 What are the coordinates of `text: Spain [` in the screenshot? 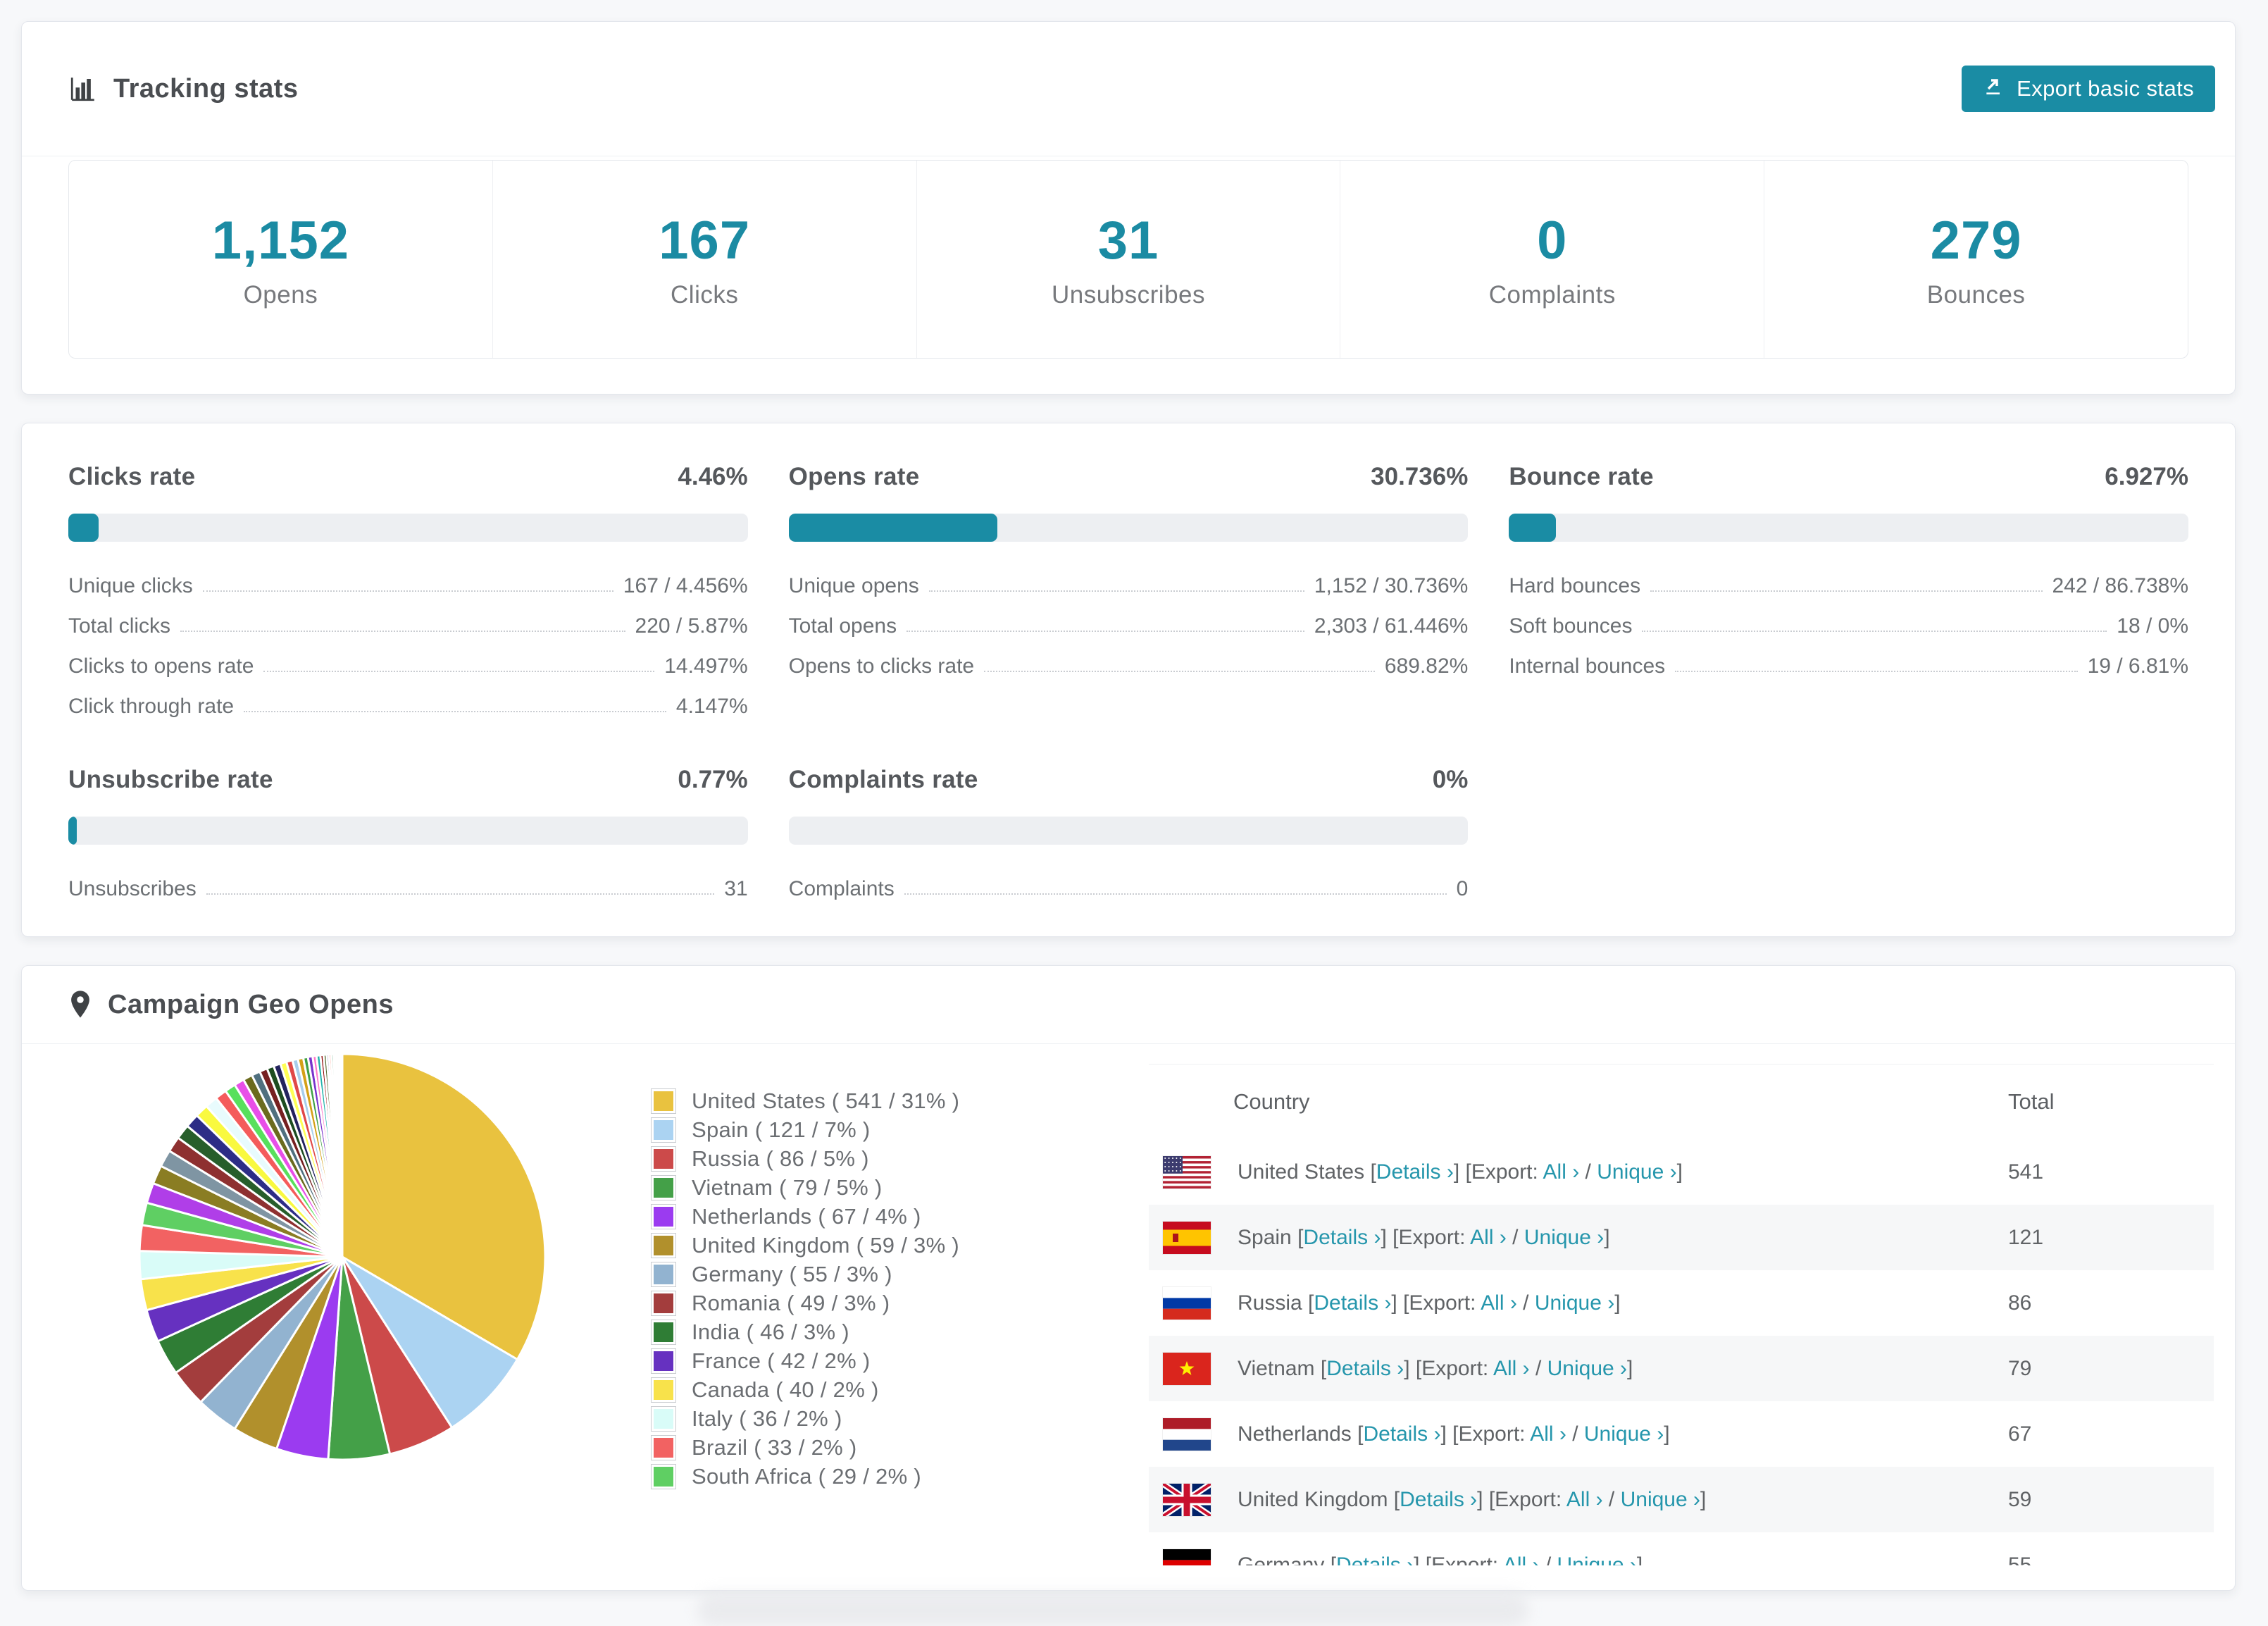 It's located at (1271, 1237).